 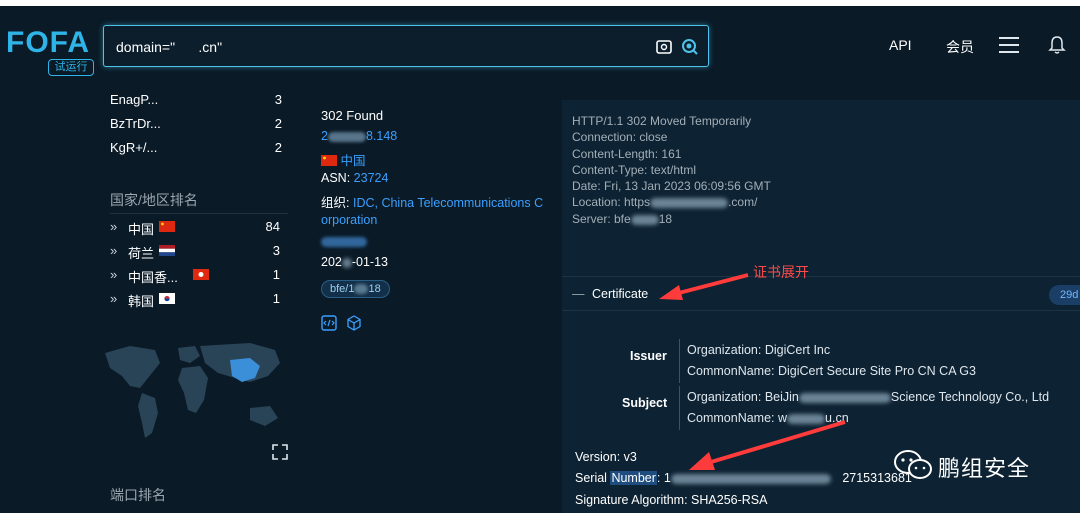 What do you see at coordinates (342, 289) in the screenshot?
I see `tag-prefix: bfe/1` at bounding box center [342, 289].